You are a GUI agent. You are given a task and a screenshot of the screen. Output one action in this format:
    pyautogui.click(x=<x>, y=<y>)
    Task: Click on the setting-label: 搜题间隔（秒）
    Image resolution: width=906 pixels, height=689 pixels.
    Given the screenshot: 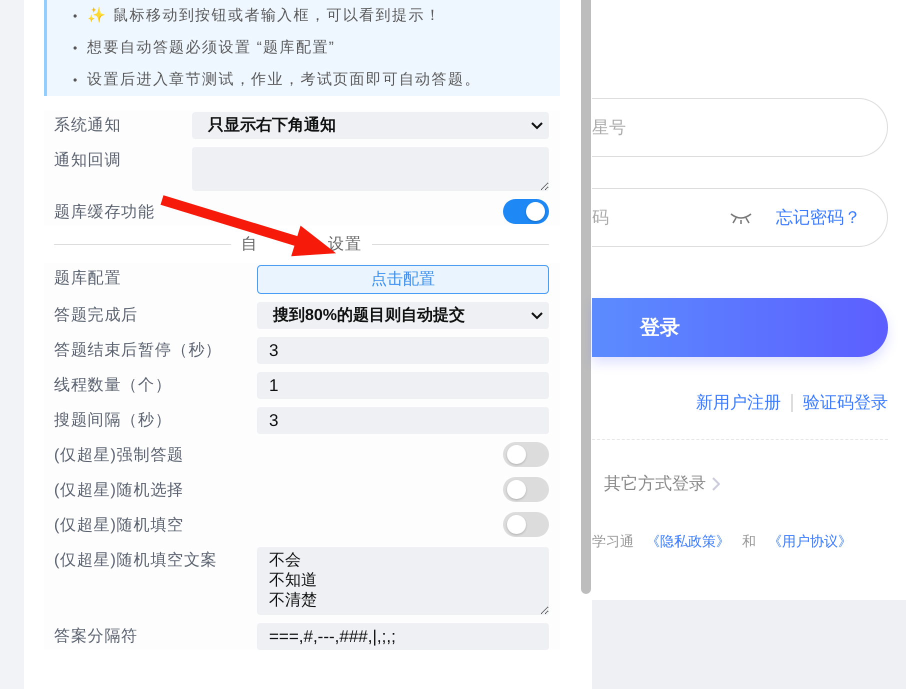 What is the action you would take?
    pyautogui.click(x=113, y=420)
    